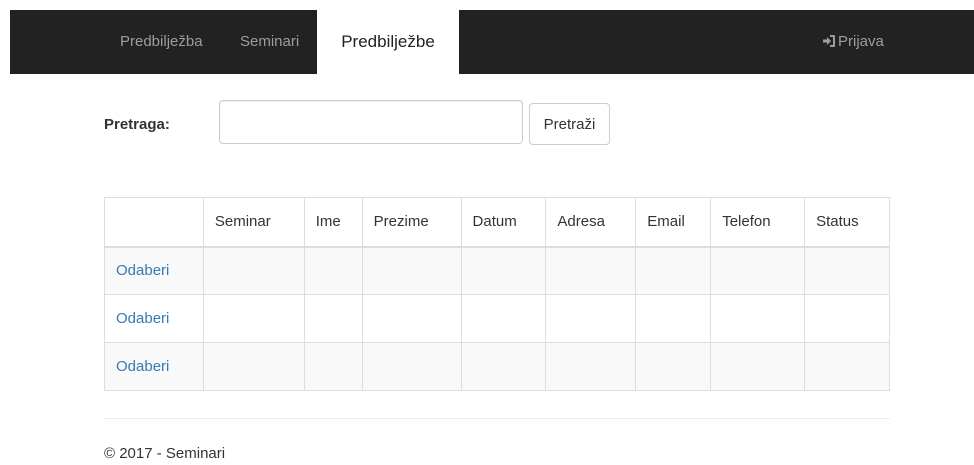  I want to click on column-header-datum: Datum, so click(503, 222).